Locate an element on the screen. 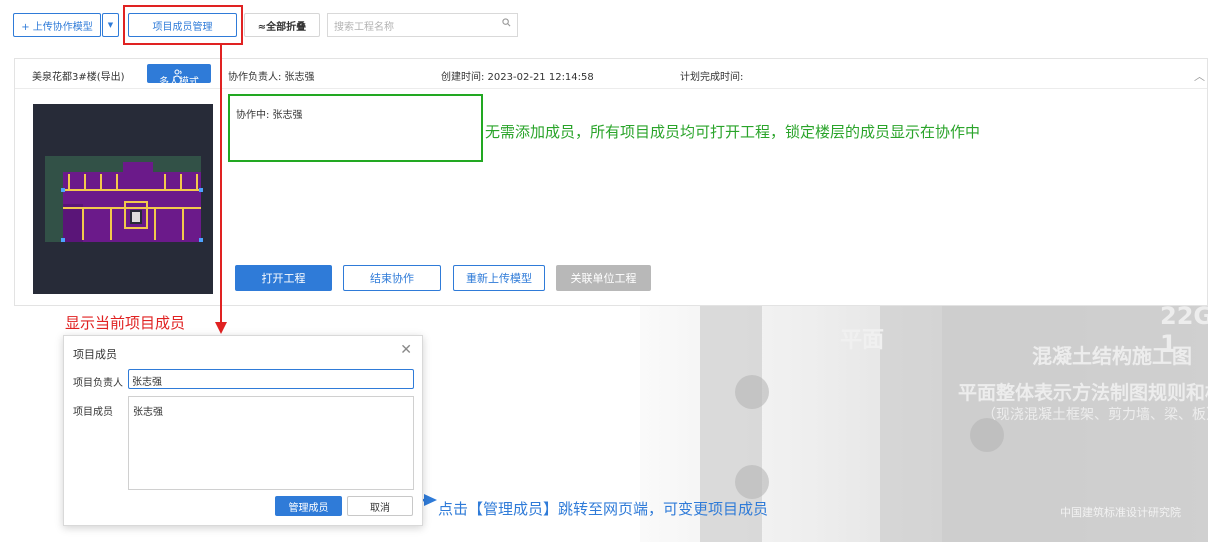 Image resolution: width=1208 pixels, height=542 pixels. chevron-up-icon: ︿ is located at coordinates (1199, 76).